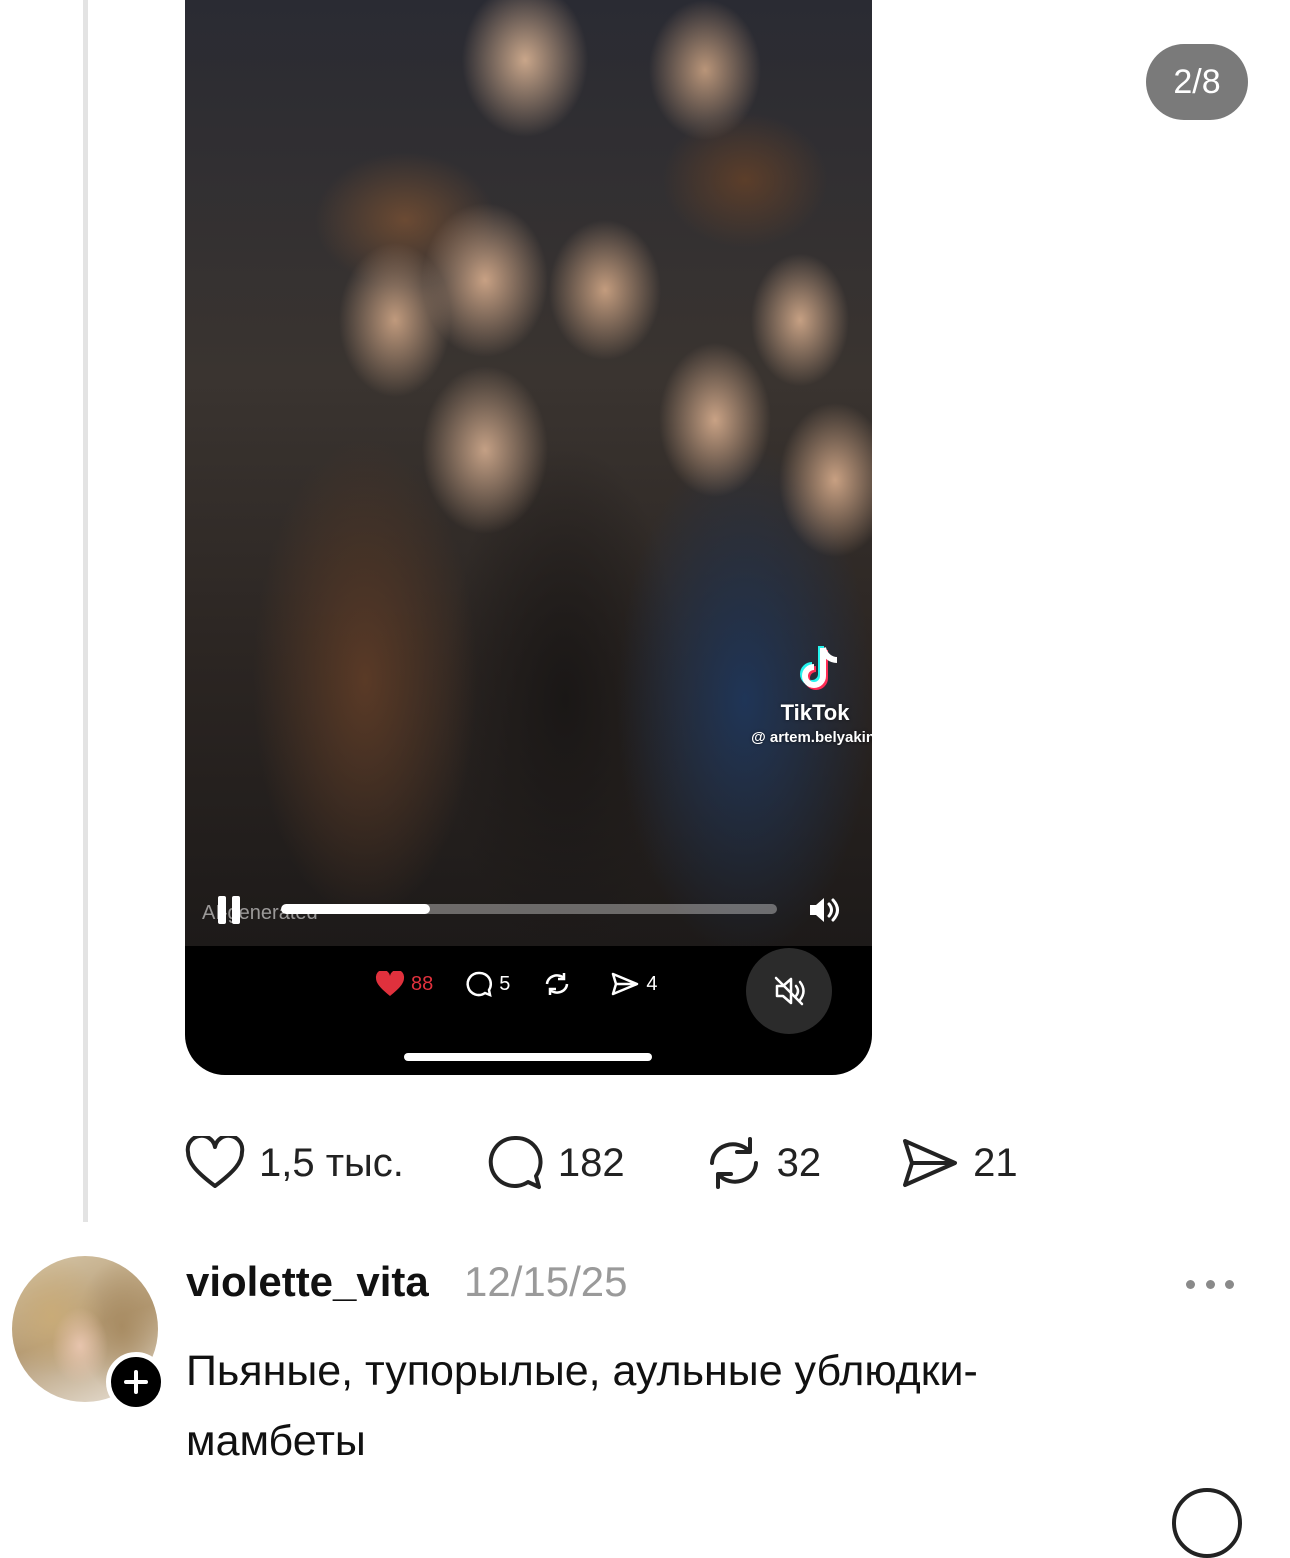  I want to click on video-share-button: 4, so click(634, 984).